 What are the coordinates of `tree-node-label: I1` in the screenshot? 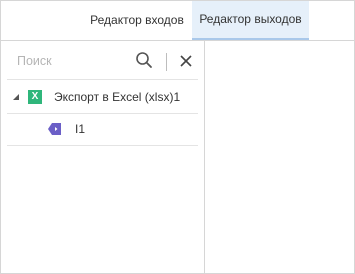 It's located at (80, 129).